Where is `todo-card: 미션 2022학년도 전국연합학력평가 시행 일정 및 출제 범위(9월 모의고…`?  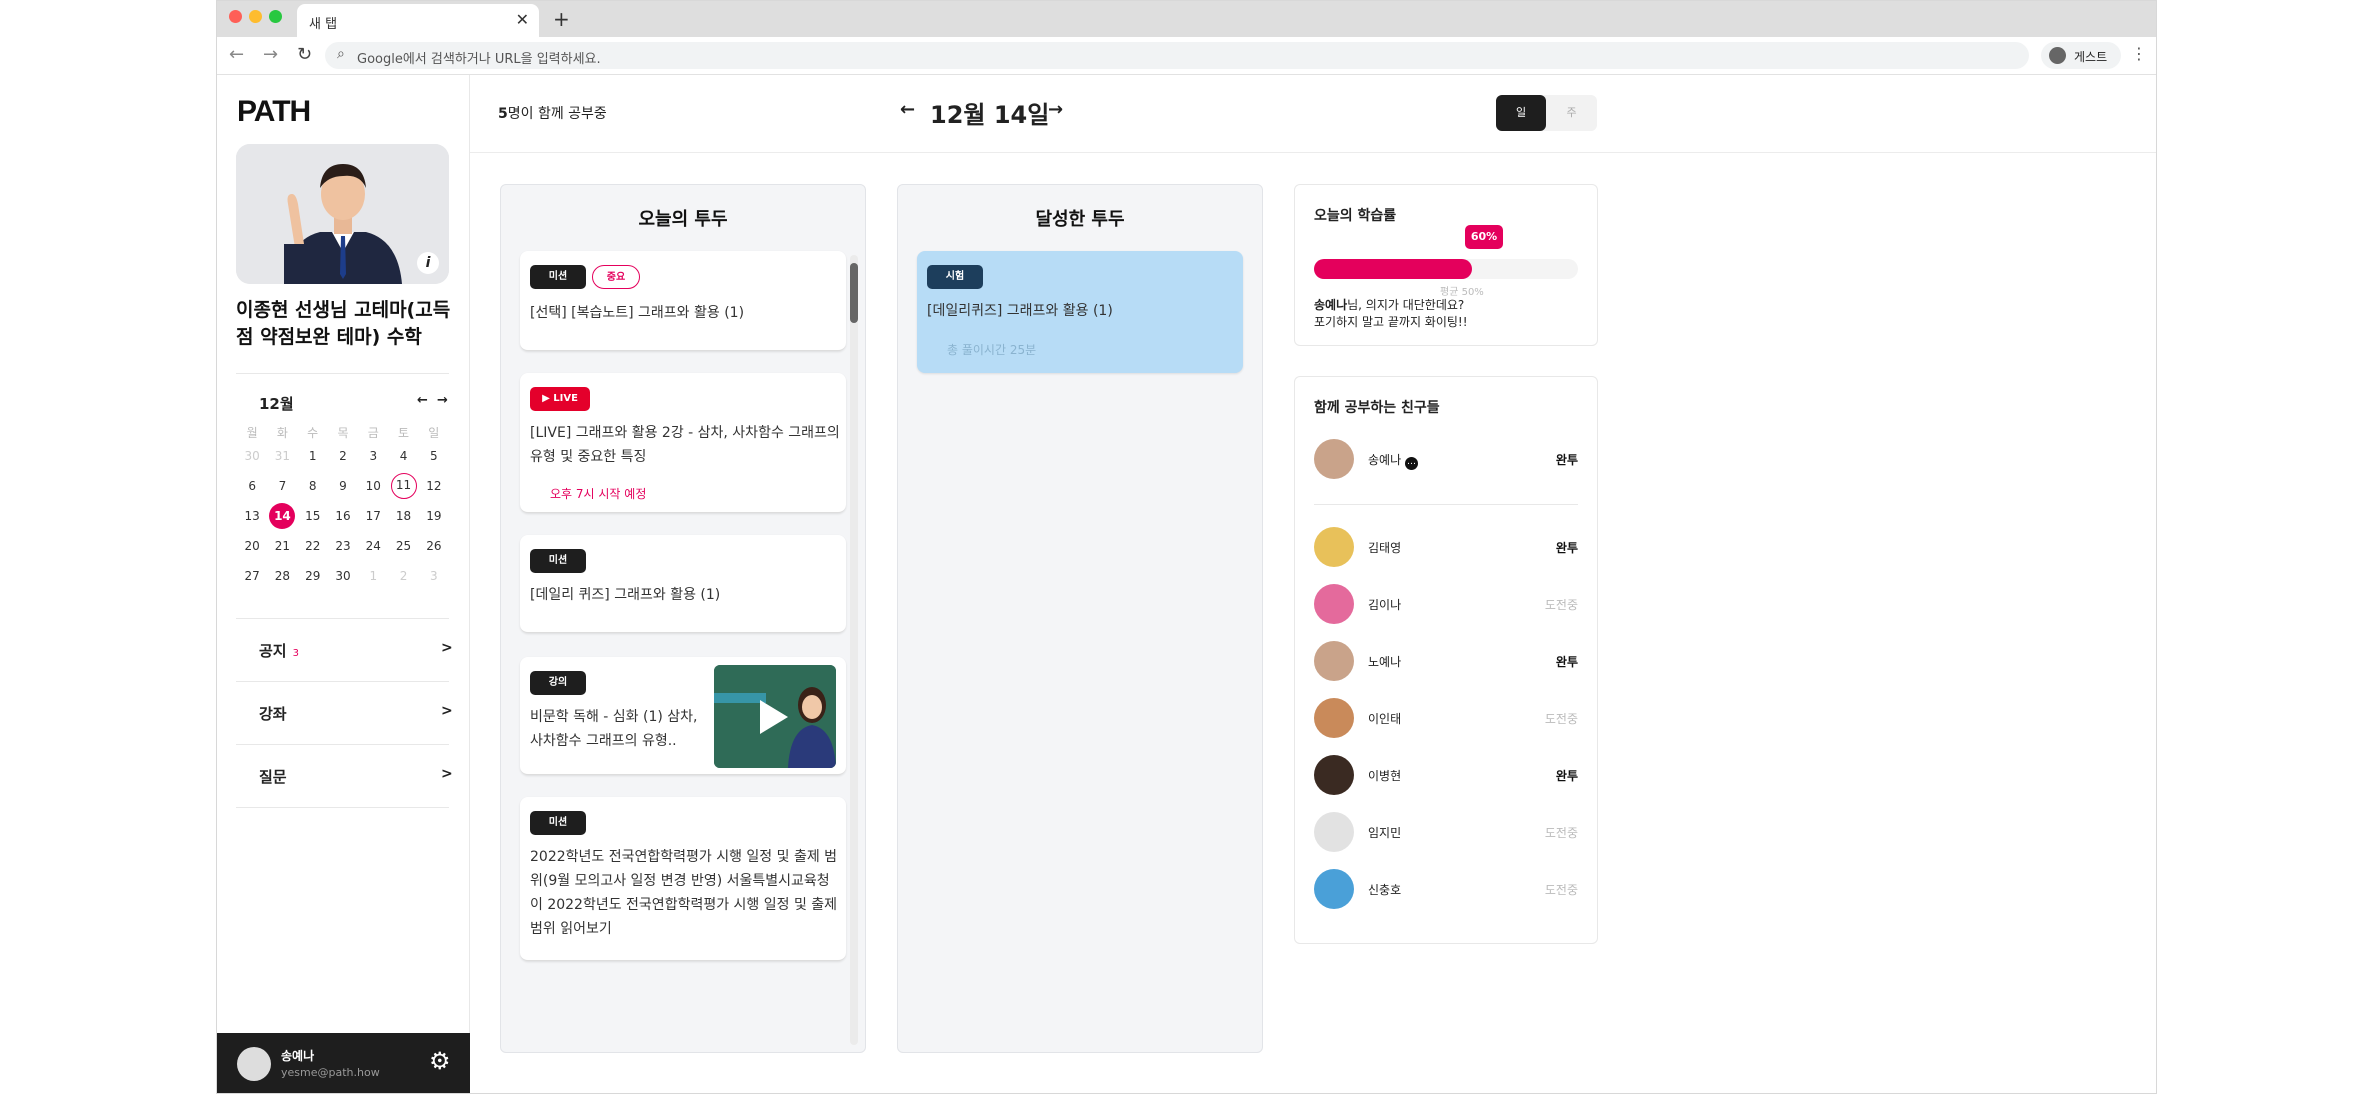
todo-card: 미션 2022학년도 전국연합학력평가 시행 일정 및 출제 범위(9월 모의고… is located at coordinates (683, 879).